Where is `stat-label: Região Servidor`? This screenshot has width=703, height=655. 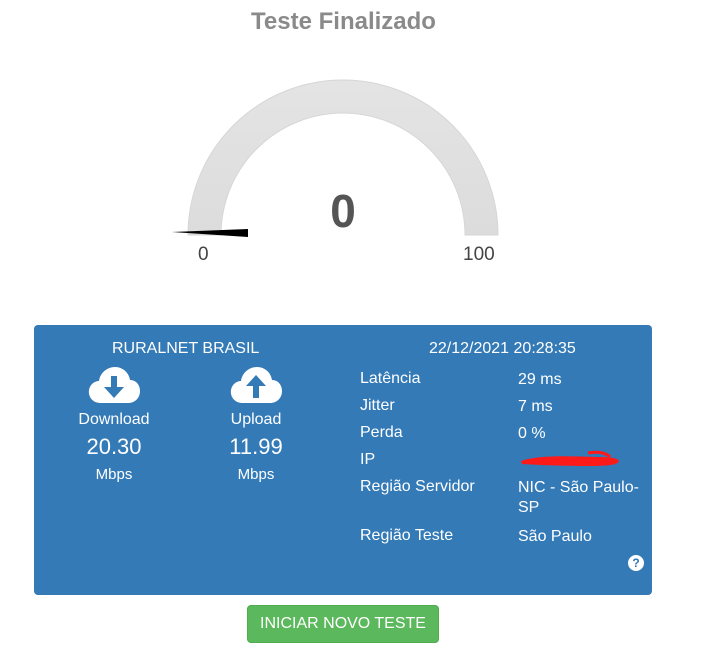
stat-label: Região Servidor is located at coordinates (417, 486).